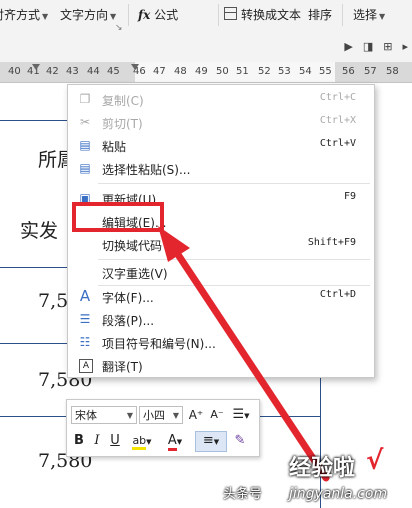 This screenshot has width=412, height=508. I want to click on arrow-head, so click(174, 244).